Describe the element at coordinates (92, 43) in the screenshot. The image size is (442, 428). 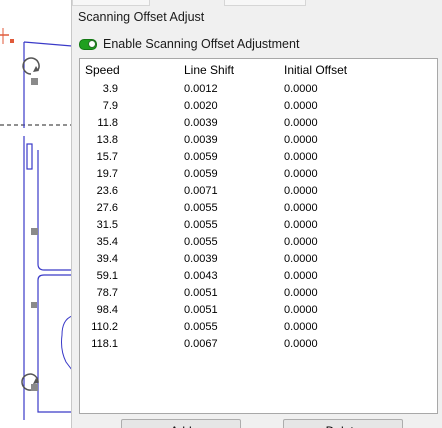
I see `toggle-knob` at that location.